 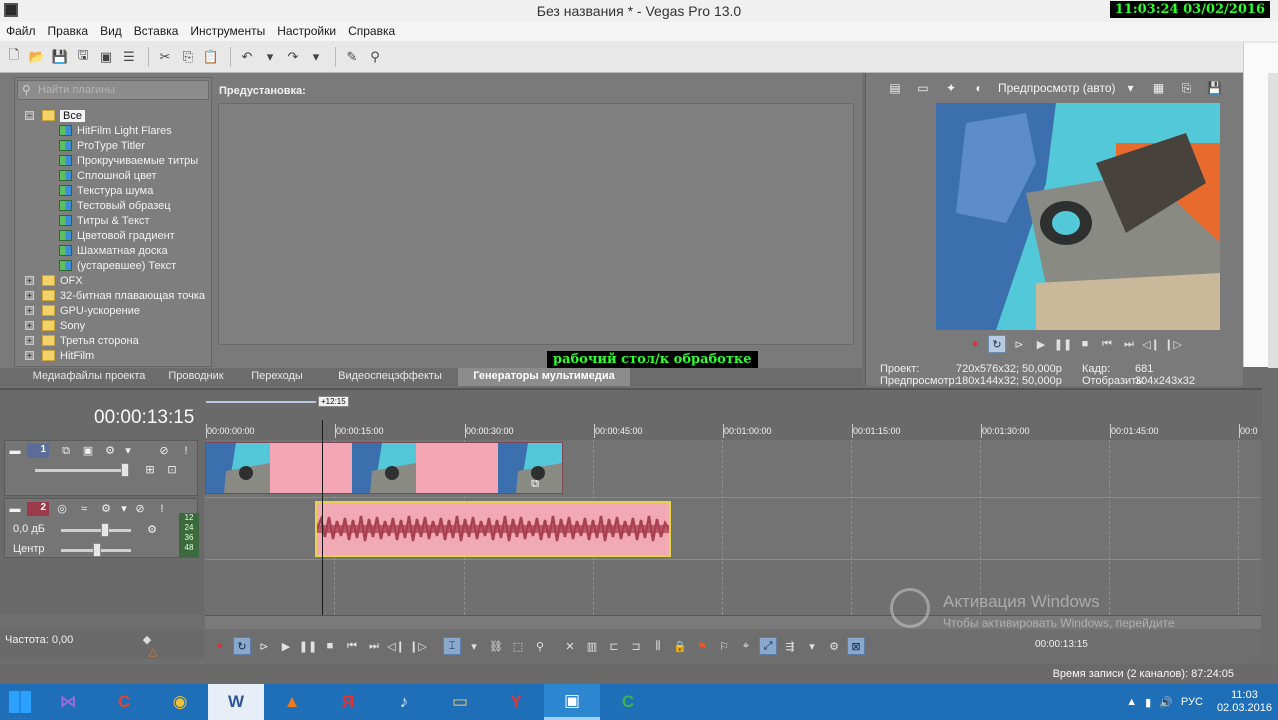 I want to click on copy-icon: ⎘, so click(x=188, y=57).